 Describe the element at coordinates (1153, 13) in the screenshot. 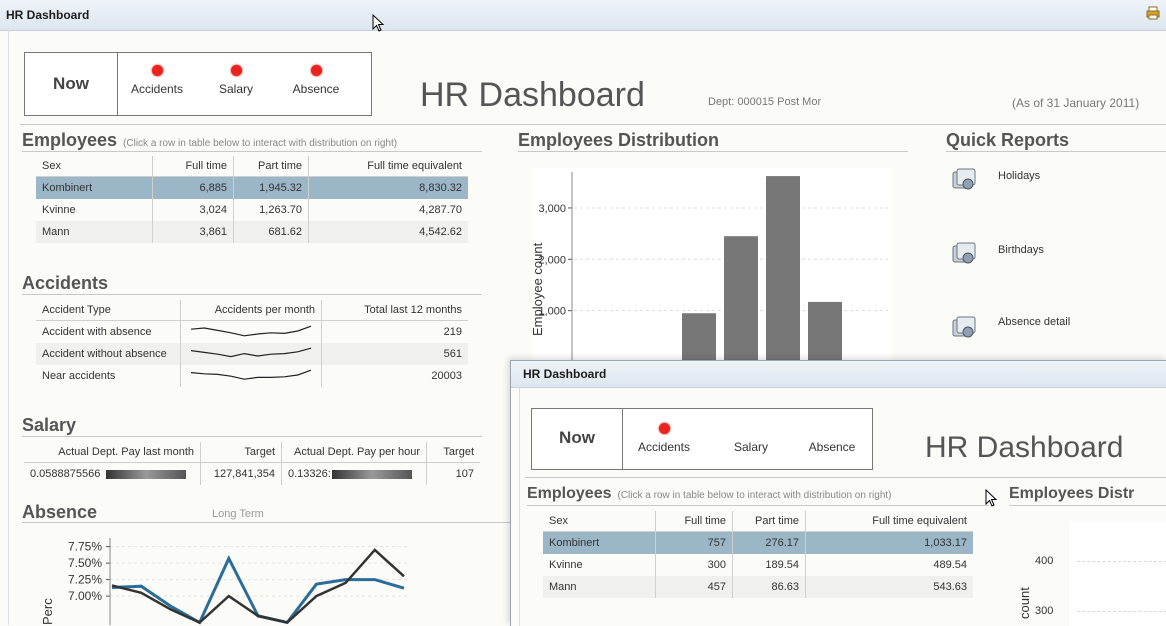

I see `printer-icon` at that location.